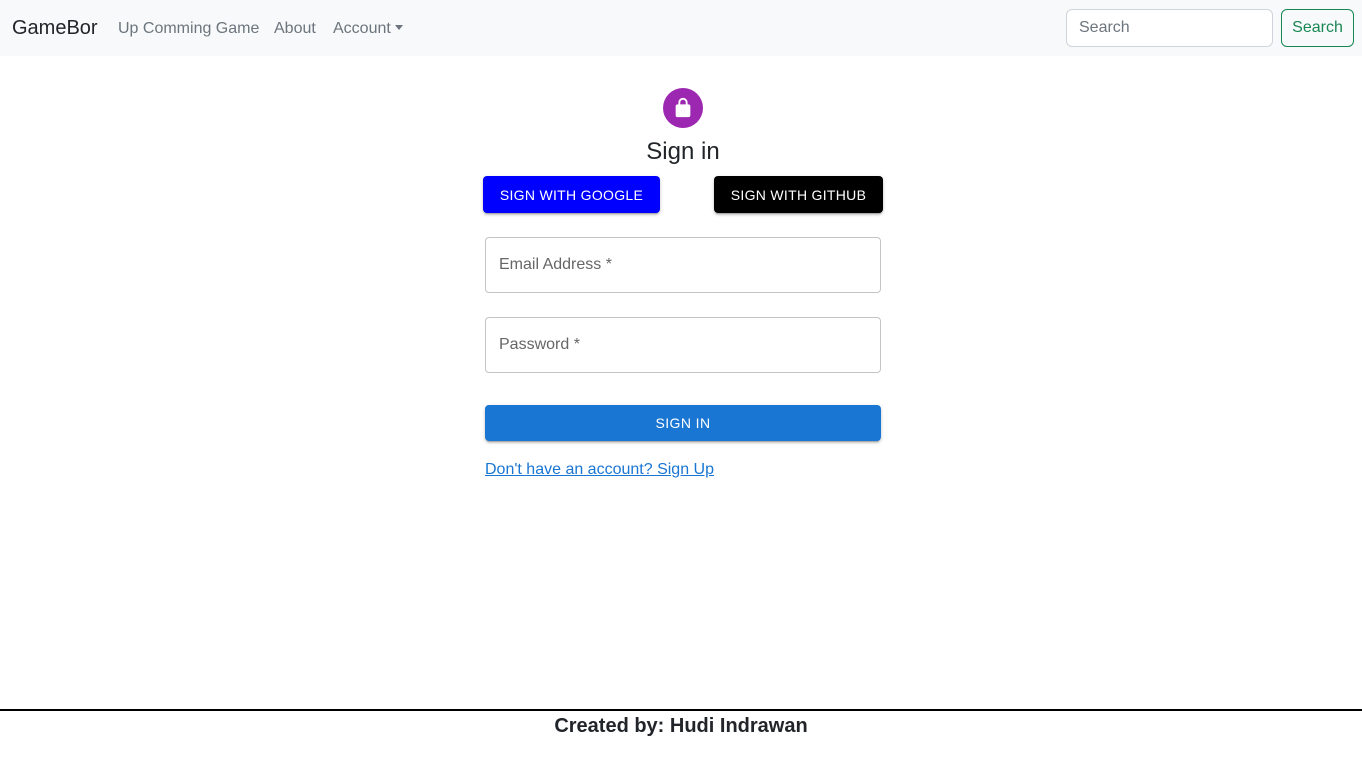  I want to click on sign-up-link: Don't have an account? Sign Up, so click(599, 470).